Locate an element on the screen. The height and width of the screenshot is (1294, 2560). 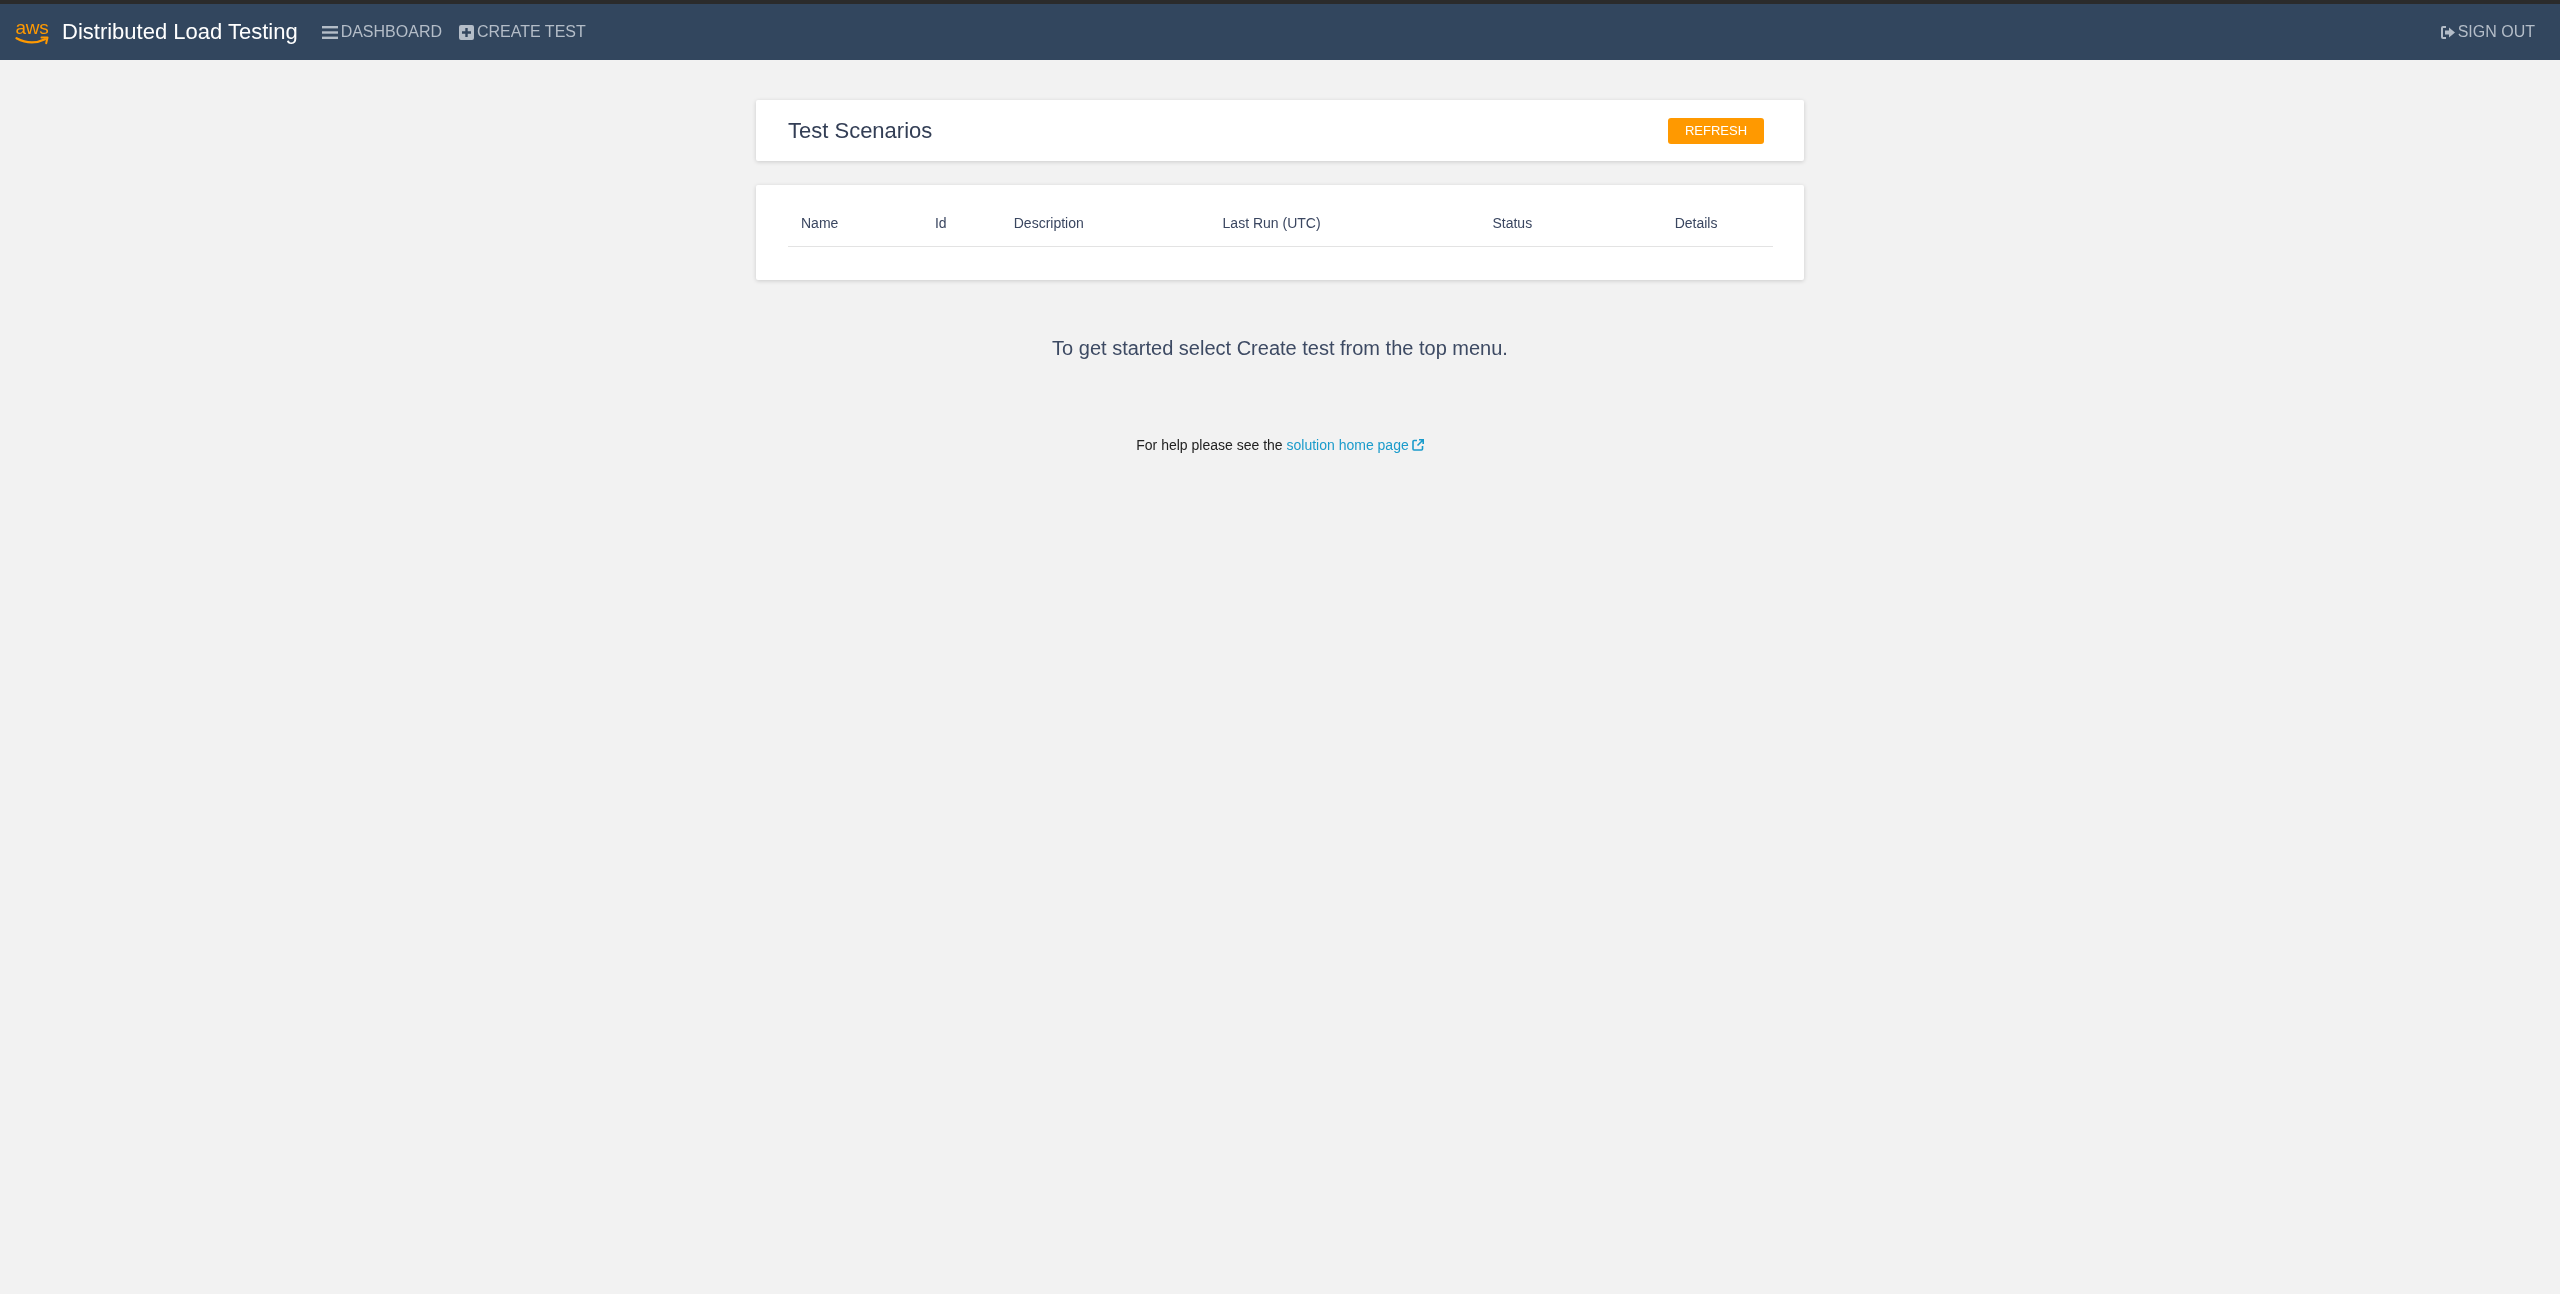
logo: aws is located at coordinates (32, 32).